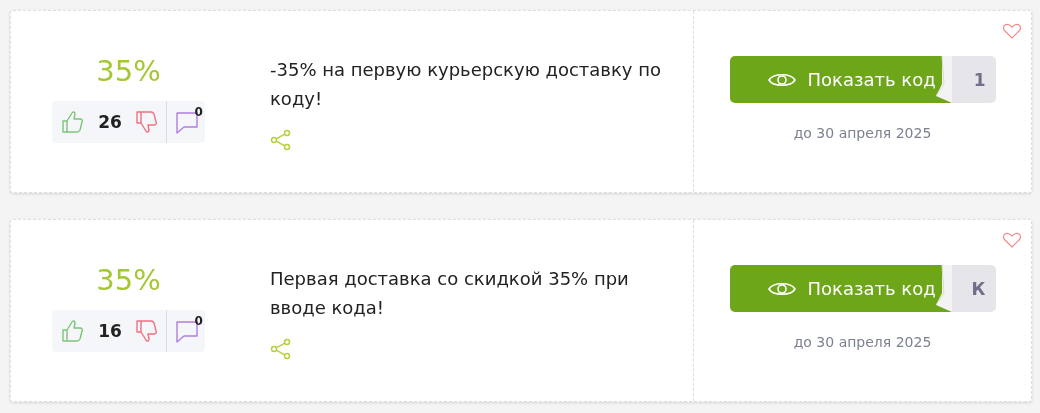 The height and width of the screenshot is (413, 1040). Describe the element at coordinates (973, 288) in the screenshot. I see `code-preview: К` at that location.